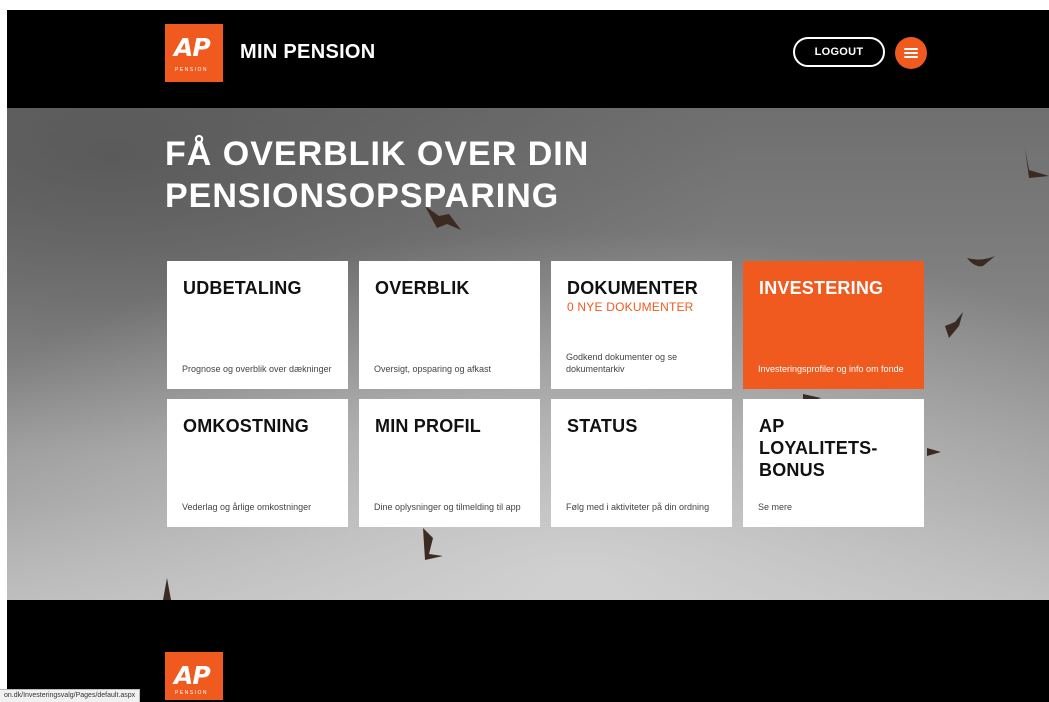 Image resolution: width=1049 pixels, height=702 pixels. I want to click on card-description: Følg med i aktiviteter på din ordning, so click(638, 507).